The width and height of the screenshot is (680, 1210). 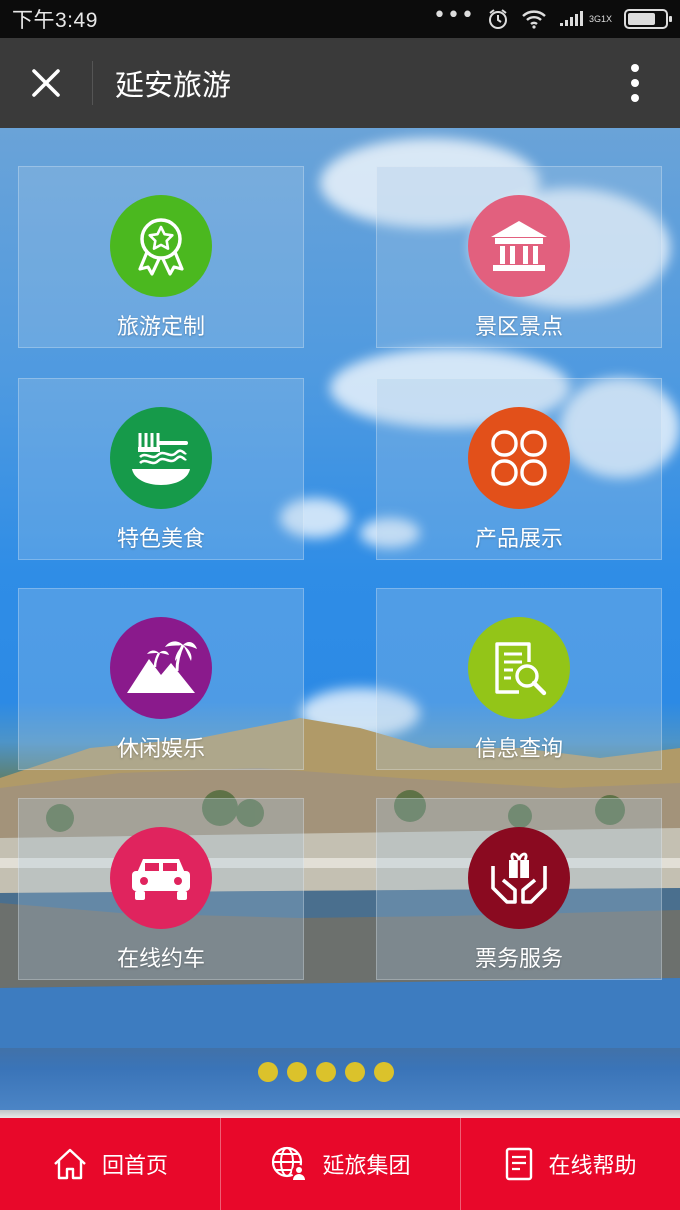 I want to click on nav-home: 回首页, so click(x=110, y=1164).